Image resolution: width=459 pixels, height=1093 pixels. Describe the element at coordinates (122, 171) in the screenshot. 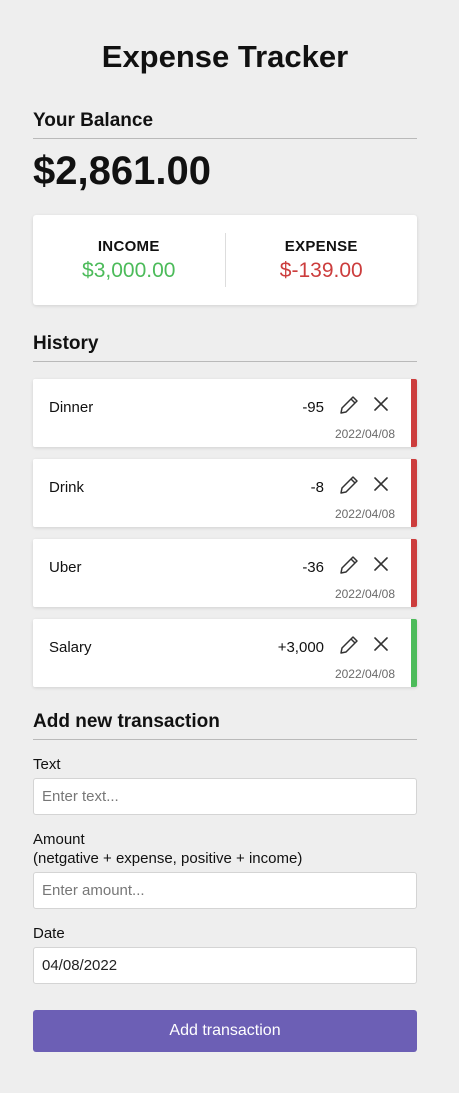

I see `balance-amount: $2,861.00` at that location.